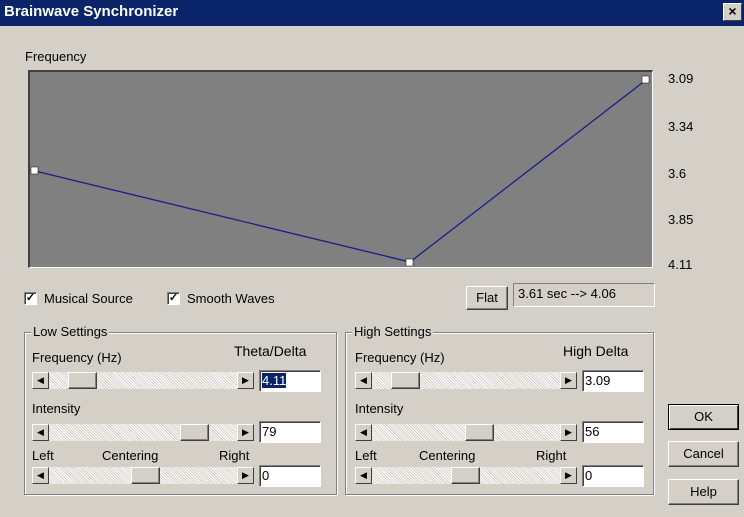  What do you see at coordinates (584, 295) in the screenshot?
I see `timing-readout: 3.61 sec --> 4.06` at bounding box center [584, 295].